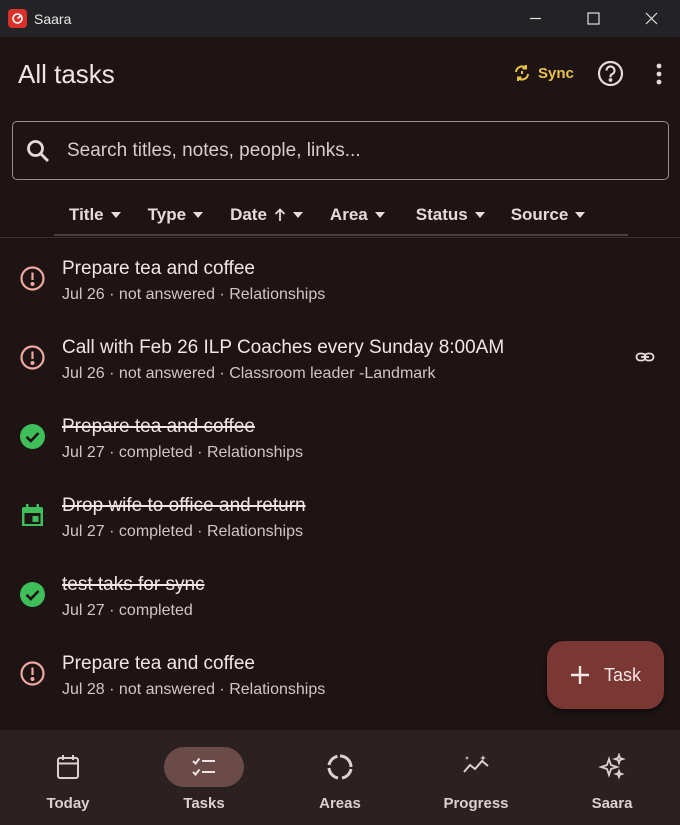  I want to click on filter-bar: Title Type Date Area Status Source, so click(341, 215).